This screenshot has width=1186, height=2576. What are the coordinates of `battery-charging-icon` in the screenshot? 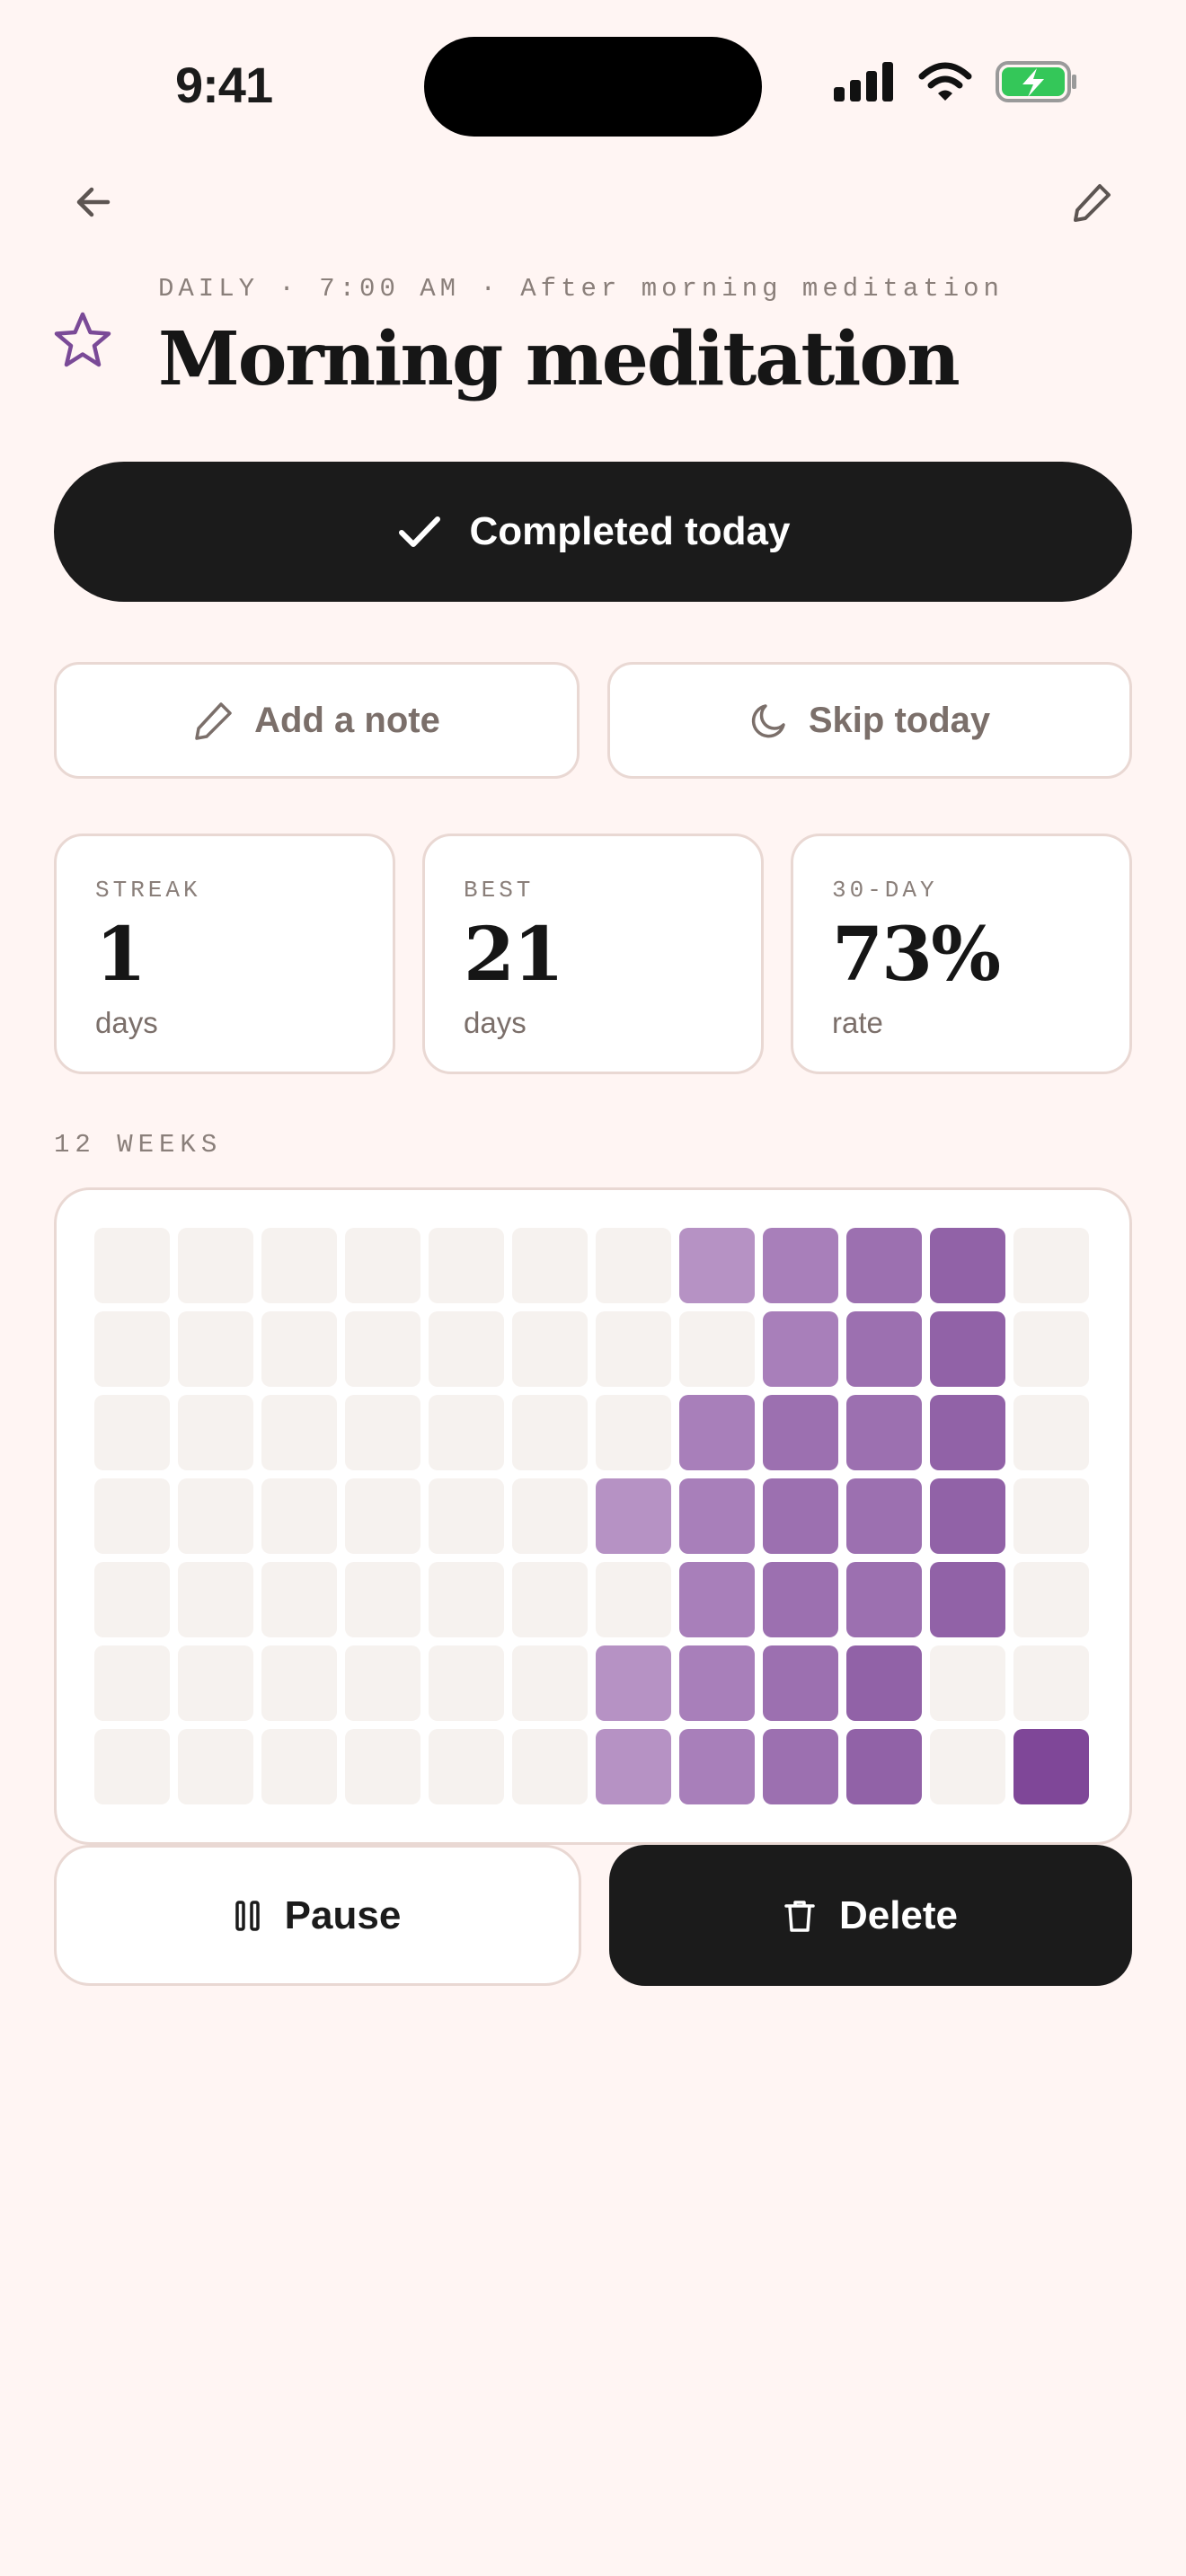 It's located at (1036, 81).